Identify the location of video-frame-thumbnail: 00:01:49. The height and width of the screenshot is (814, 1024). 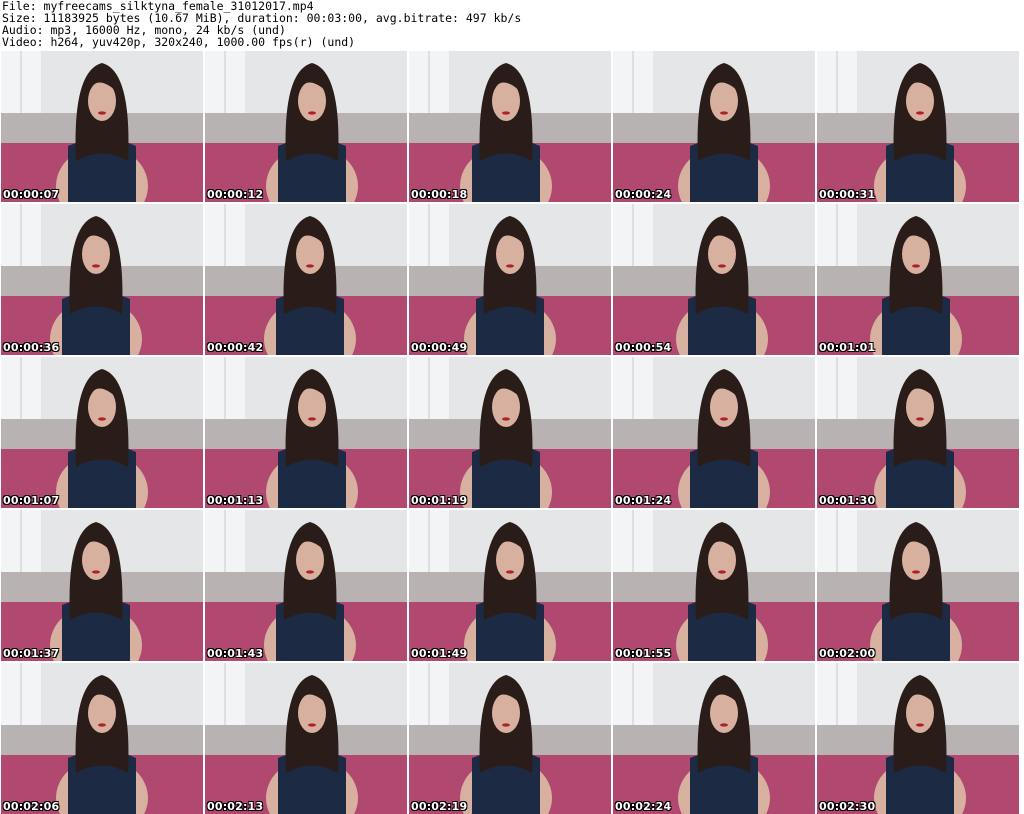
(510, 585).